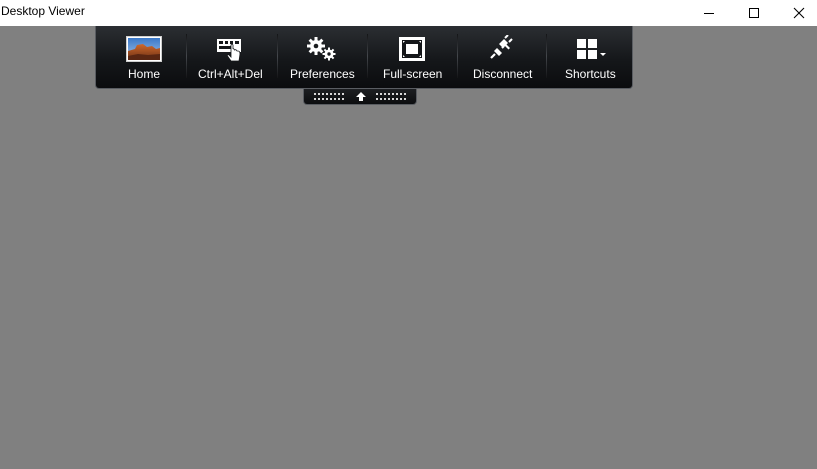 This screenshot has width=817, height=469. What do you see at coordinates (590, 74) in the screenshot?
I see `shortcuts-label: Shortcuts` at bounding box center [590, 74].